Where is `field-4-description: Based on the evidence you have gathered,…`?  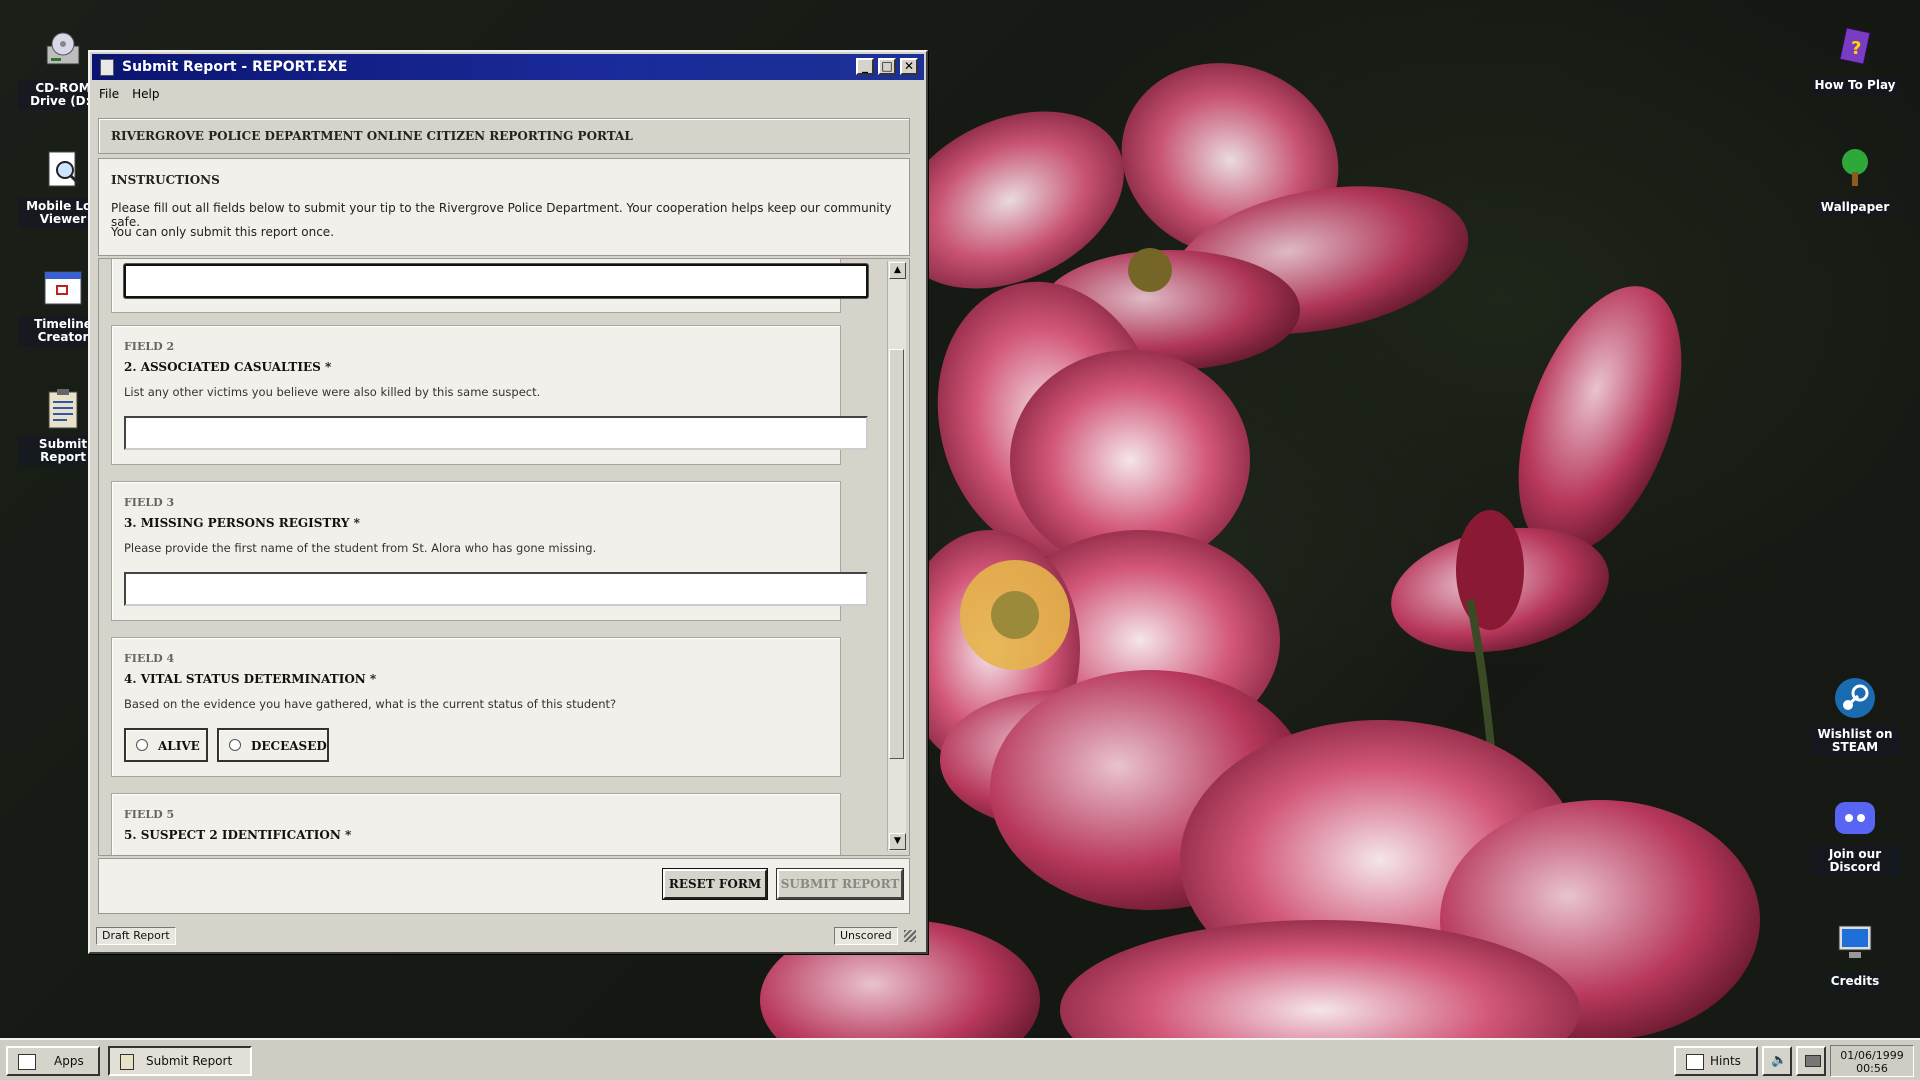
field-4-description: Based on the evidence you have gathered,… is located at coordinates (370, 704).